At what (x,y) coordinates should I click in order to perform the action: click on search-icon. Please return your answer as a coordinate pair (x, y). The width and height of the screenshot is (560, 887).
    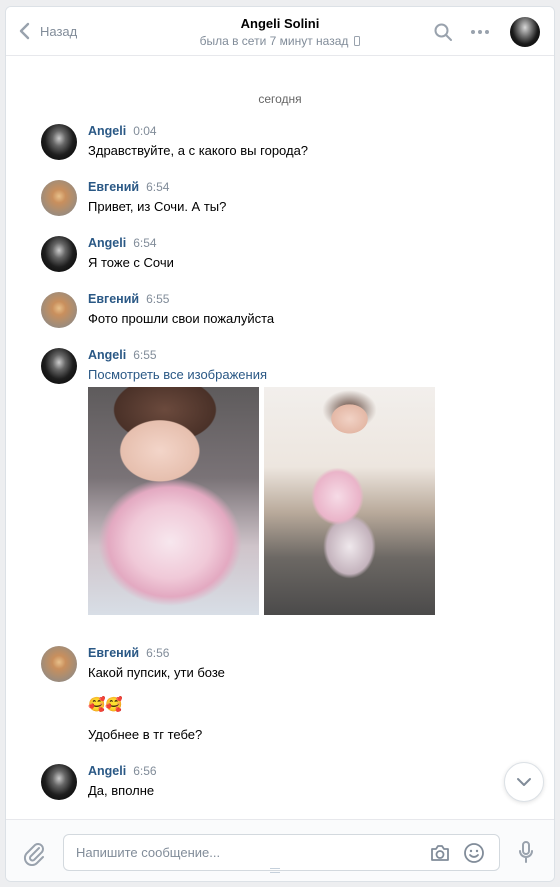
    Looking at the image, I should click on (443, 32).